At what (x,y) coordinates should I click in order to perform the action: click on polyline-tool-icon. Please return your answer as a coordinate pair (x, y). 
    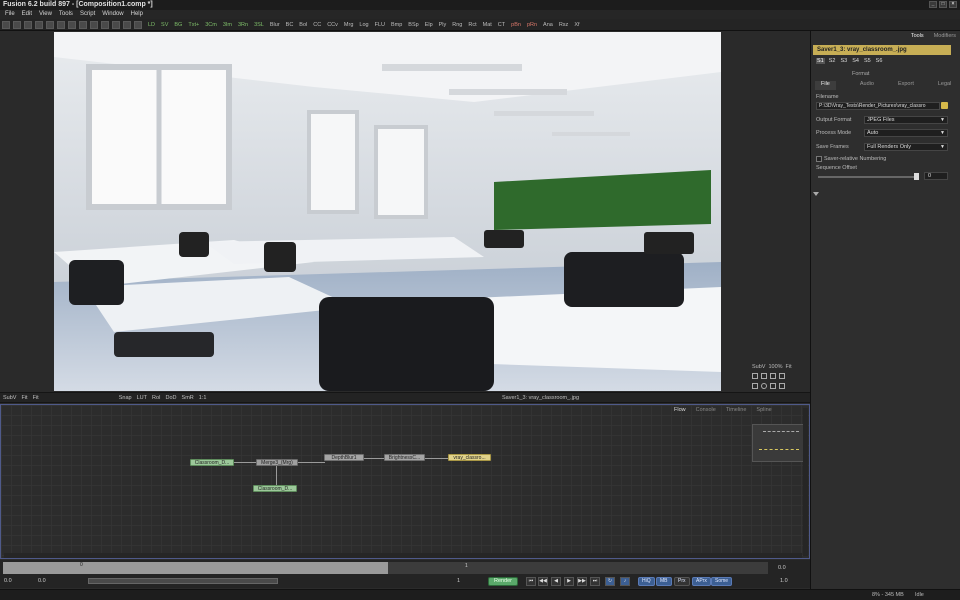
    Looking at the image, I should click on (773, 376).